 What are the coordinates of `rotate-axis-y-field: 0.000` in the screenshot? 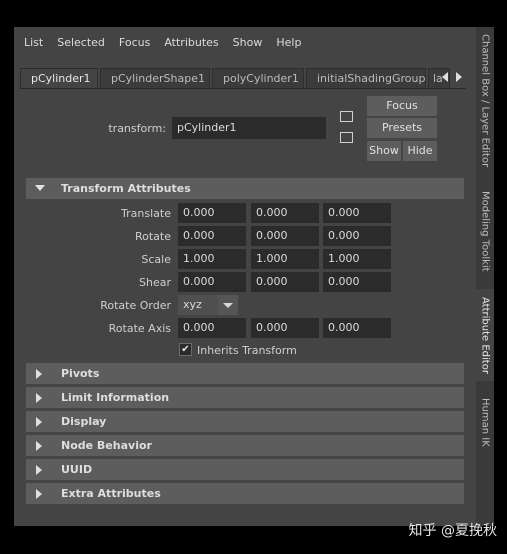 It's located at (285, 328).